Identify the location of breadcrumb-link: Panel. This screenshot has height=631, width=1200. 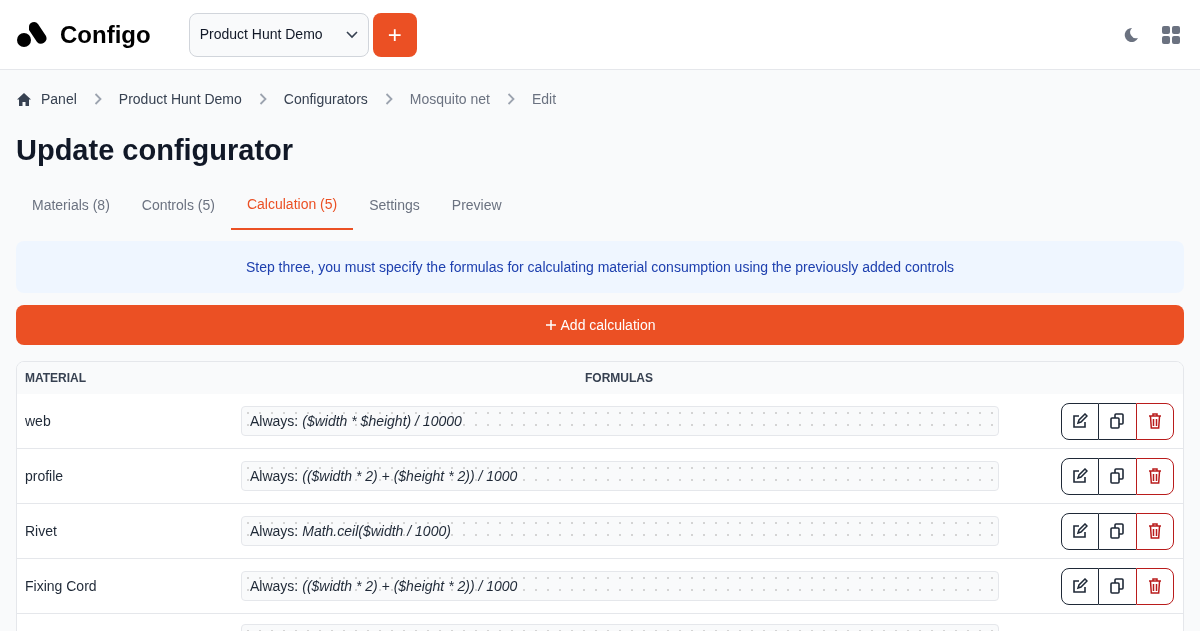
(59, 99).